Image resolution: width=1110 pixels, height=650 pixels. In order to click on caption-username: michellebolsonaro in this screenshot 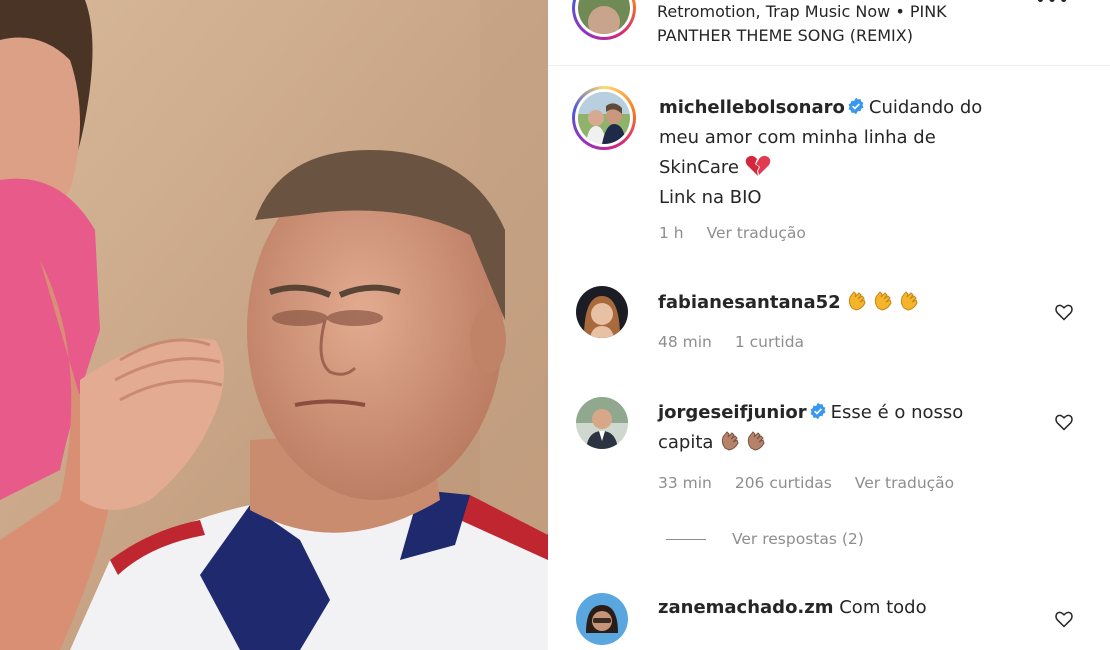, I will do `click(752, 107)`.